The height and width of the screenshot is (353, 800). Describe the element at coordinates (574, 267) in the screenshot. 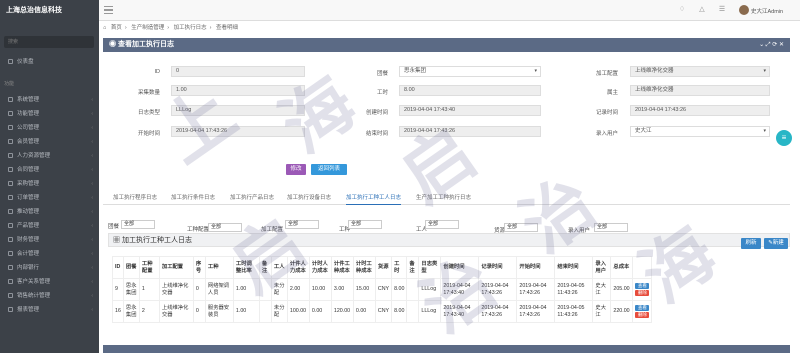

I see `table-header: 结束时间` at that location.